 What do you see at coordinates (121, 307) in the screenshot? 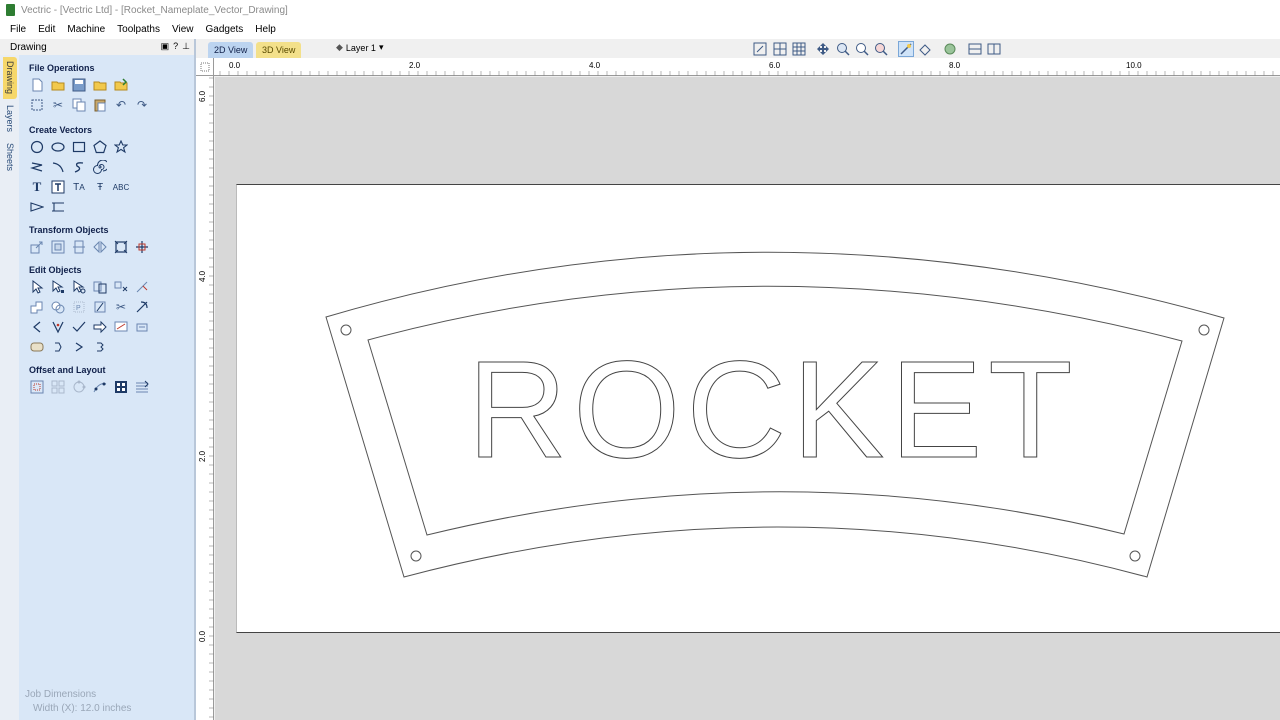
I see `trim-icon: ✂` at bounding box center [121, 307].